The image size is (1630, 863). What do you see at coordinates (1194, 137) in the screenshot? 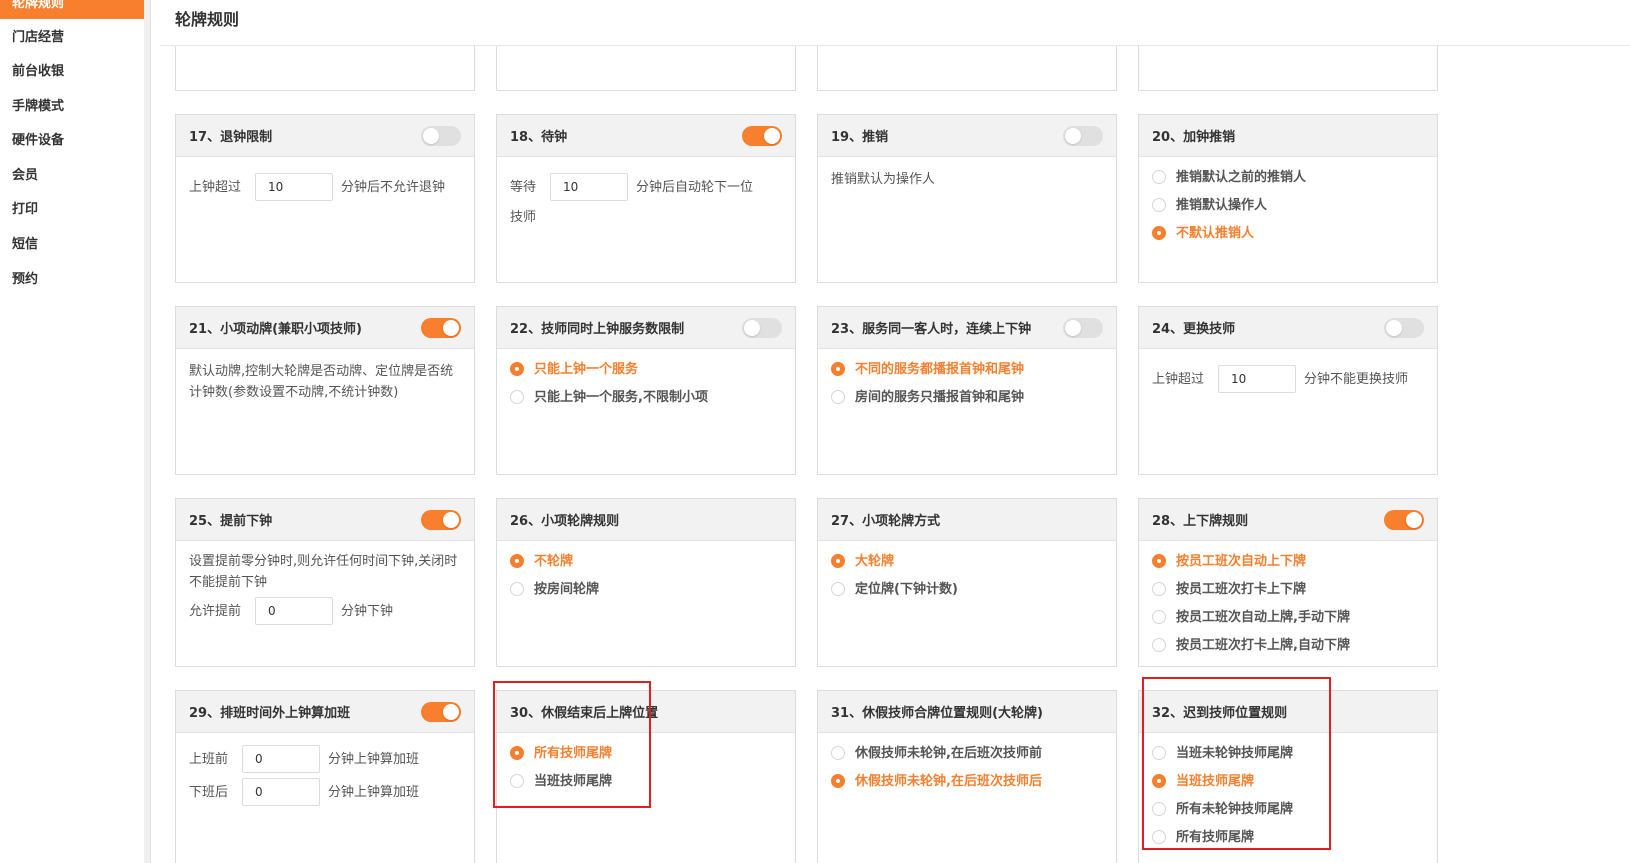
I see `card-title: 20、加钟推销` at bounding box center [1194, 137].